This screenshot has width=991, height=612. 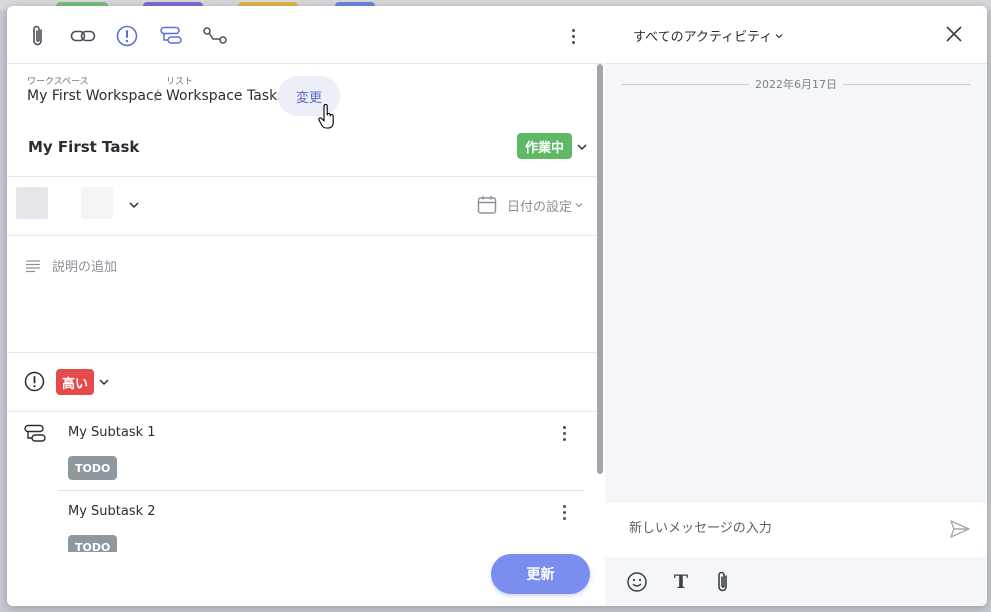 I want to click on activity-header: すべてのアクティビティ, so click(x=796, y=35).